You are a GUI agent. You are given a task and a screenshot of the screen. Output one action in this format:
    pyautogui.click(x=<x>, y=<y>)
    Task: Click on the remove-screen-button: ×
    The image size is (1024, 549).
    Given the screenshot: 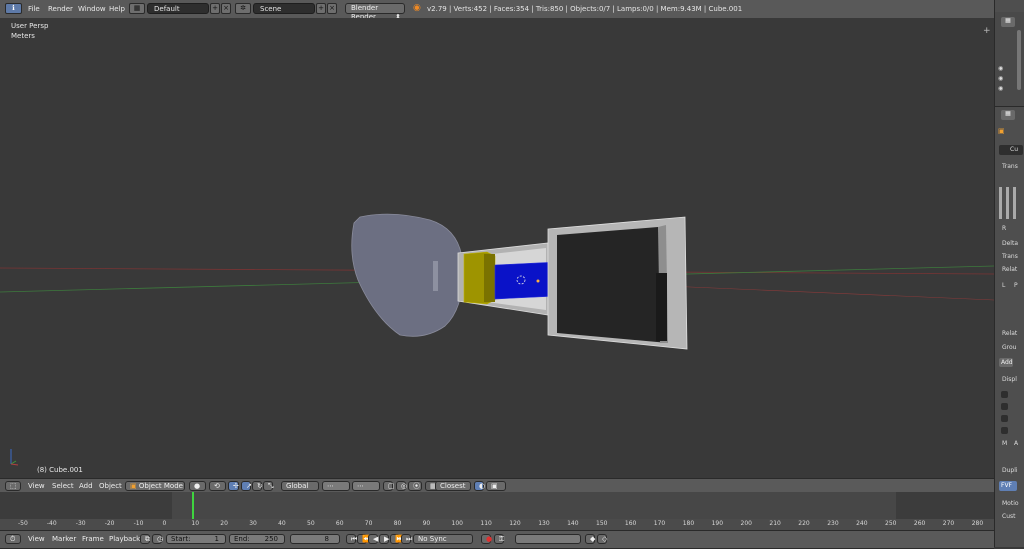 What is the action you would take?
    pyautogui.click(x=226, y=8)
    